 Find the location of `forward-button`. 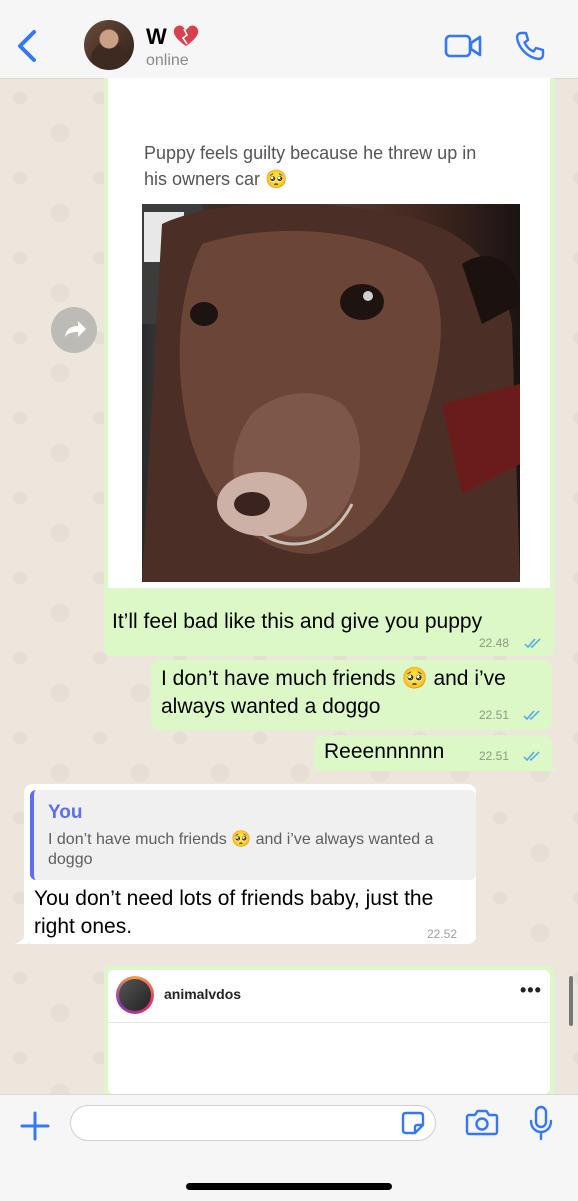

forward-button is located at coordinates (74, 330).